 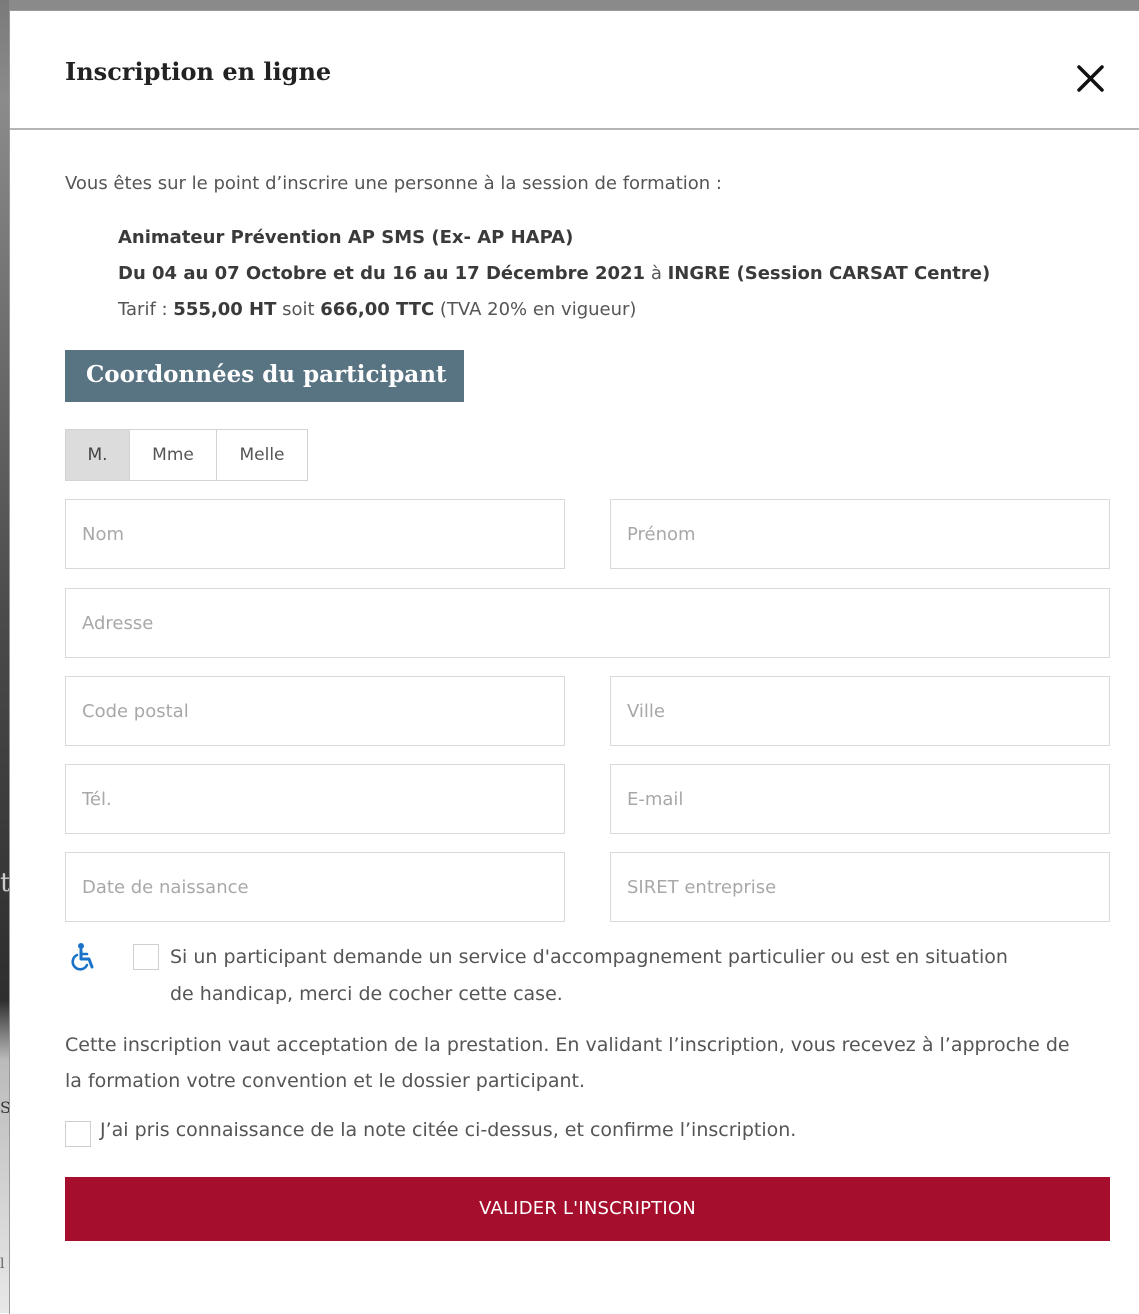 What do you see at coordinates (574, 70) in the screenshot?
I see `modal-header: Inscription en ligne` at bounding box center [574, 70].